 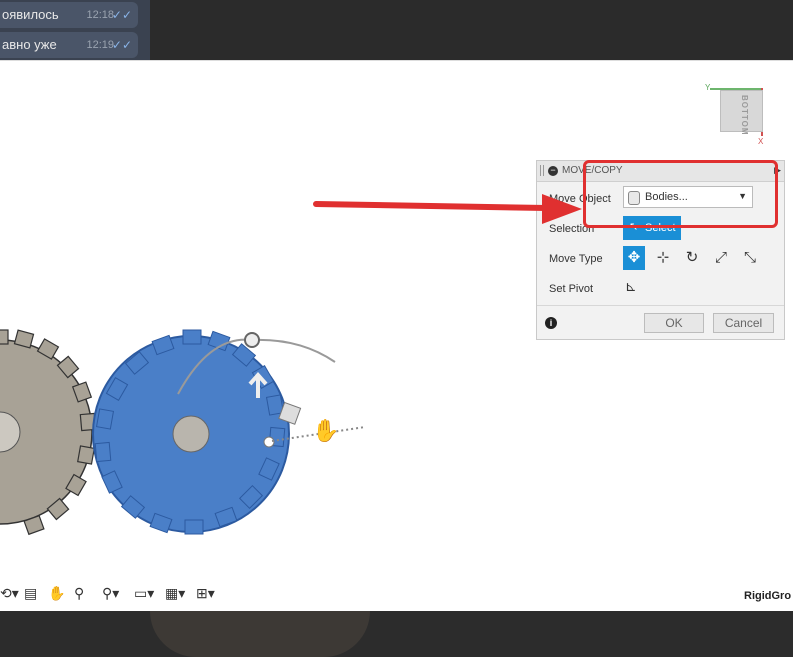 I want to click on zoom-icon: ⚲, so click(x=79, y=593).